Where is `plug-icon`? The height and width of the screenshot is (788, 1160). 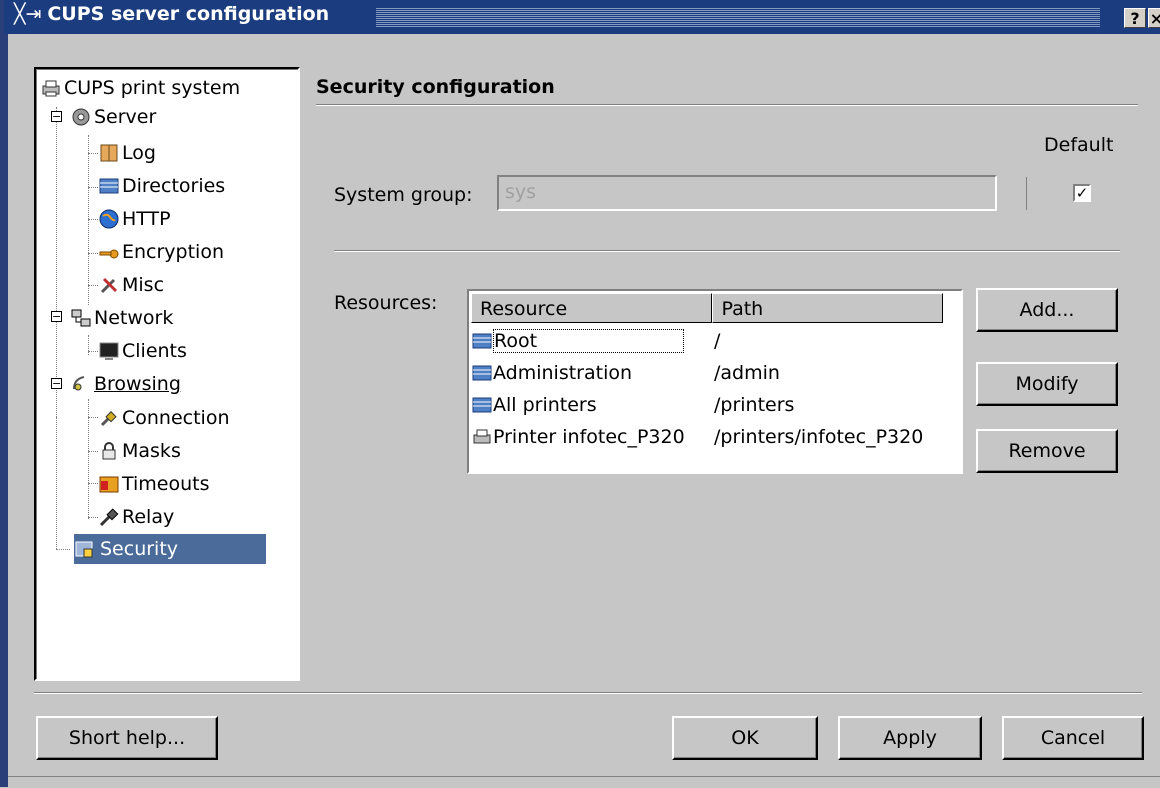
plug-icon is located at coordinates (109, 418).